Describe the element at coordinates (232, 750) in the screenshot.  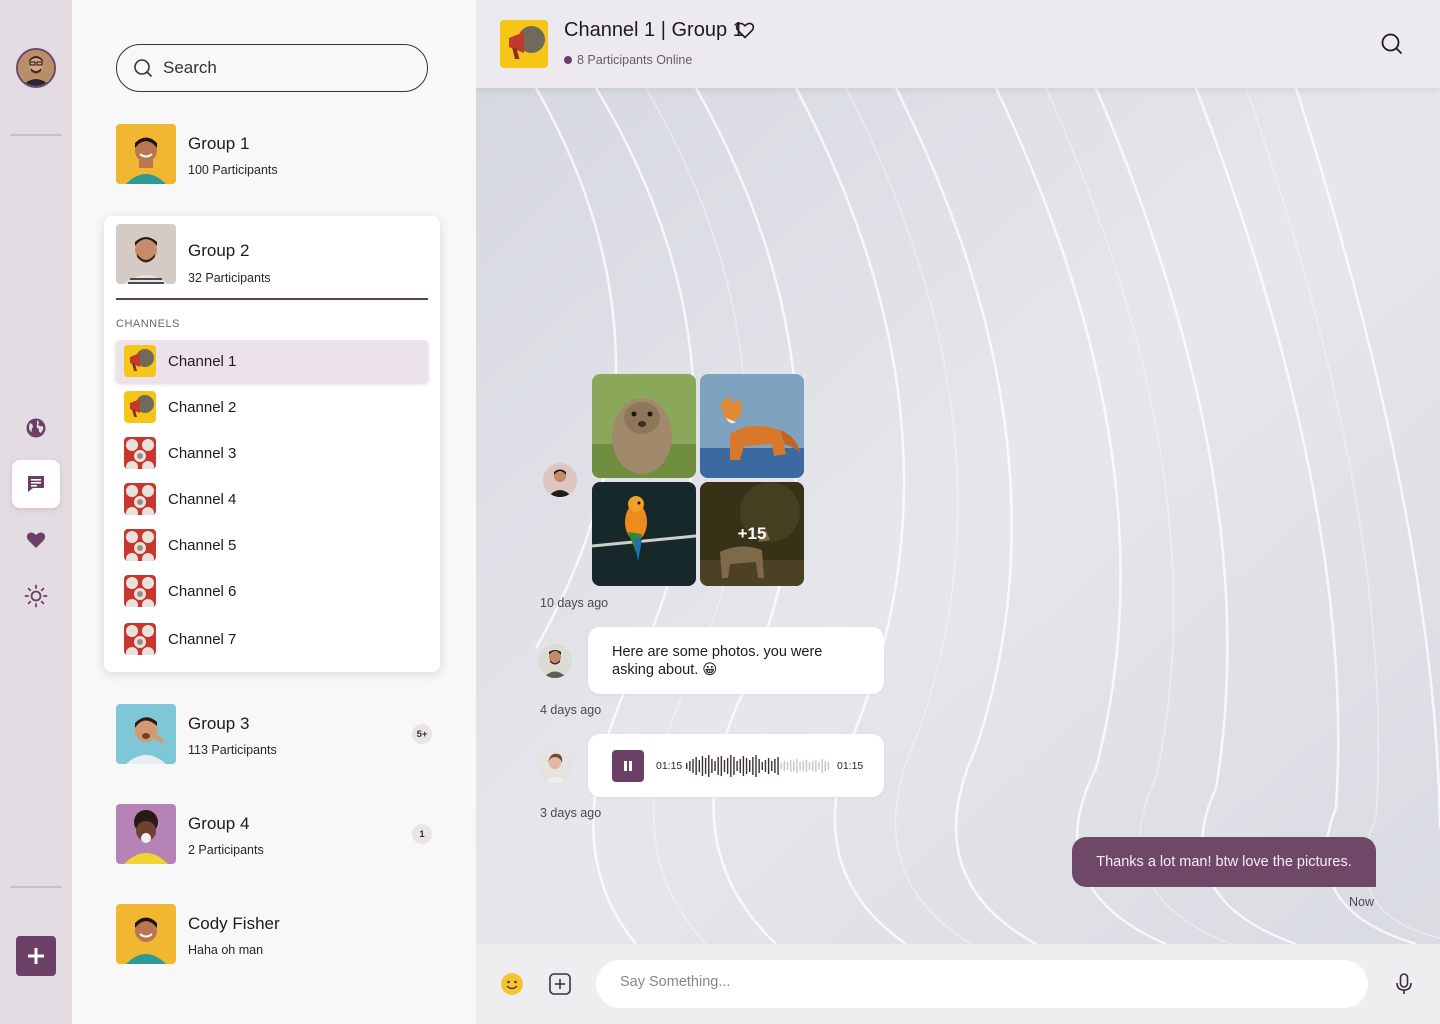
I see `conversation-subtitle: 113 Participants` at that location.